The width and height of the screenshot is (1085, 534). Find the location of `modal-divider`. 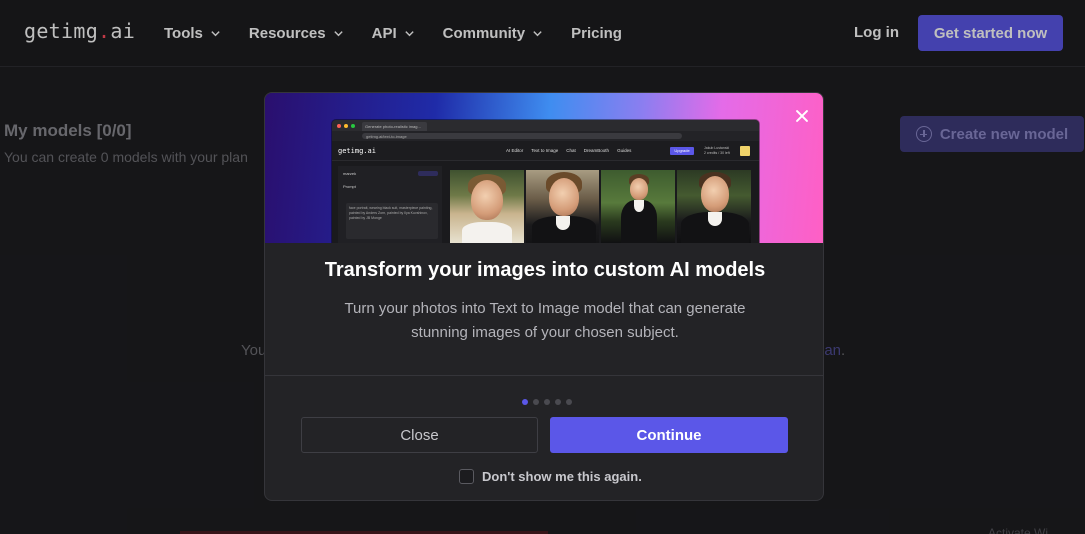

modal-divider is located at coordinates (544, 375).